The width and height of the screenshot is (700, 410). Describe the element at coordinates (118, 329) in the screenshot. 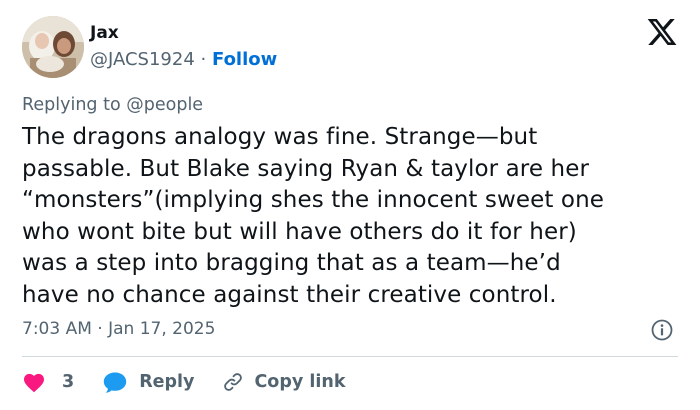

I see `tweet-timestamp: 7:03 AM · Jan 17, 2025` at that location.